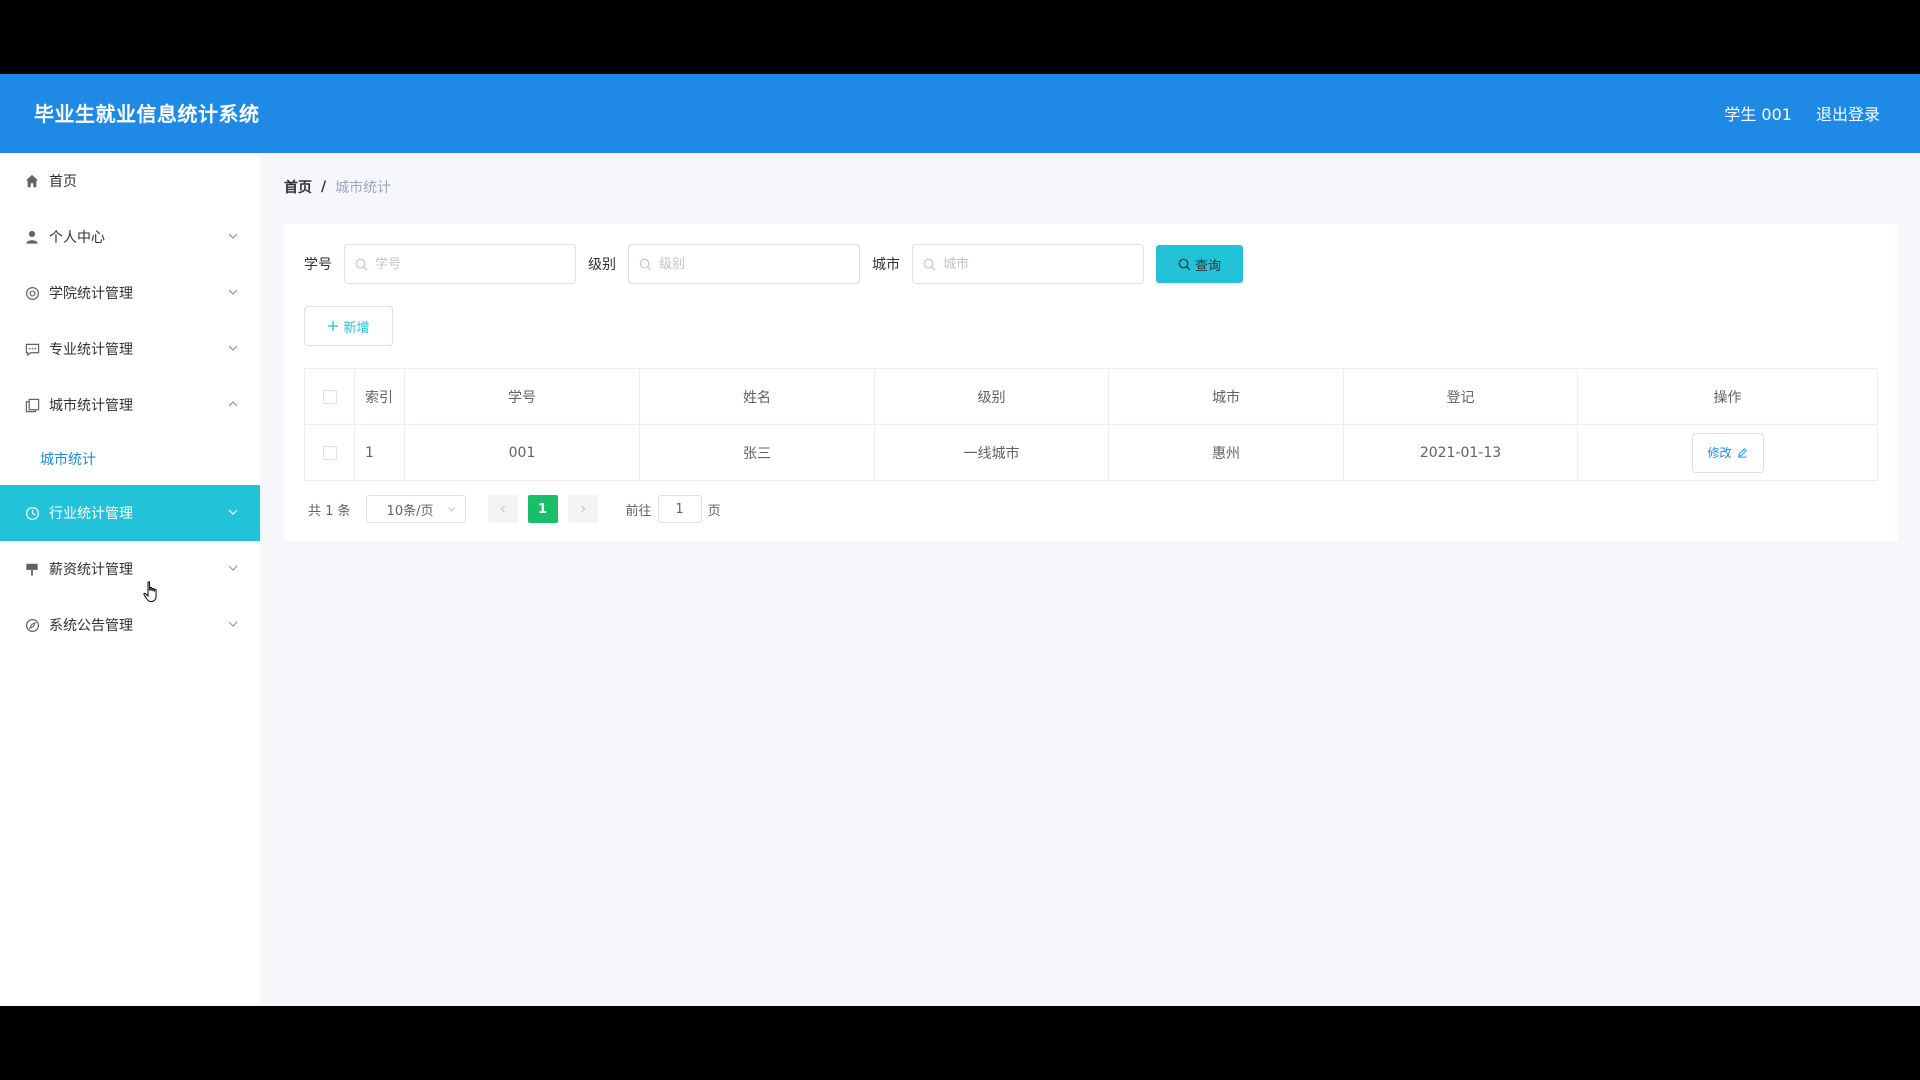  I want to click on settings-icon, so click(32, 293).